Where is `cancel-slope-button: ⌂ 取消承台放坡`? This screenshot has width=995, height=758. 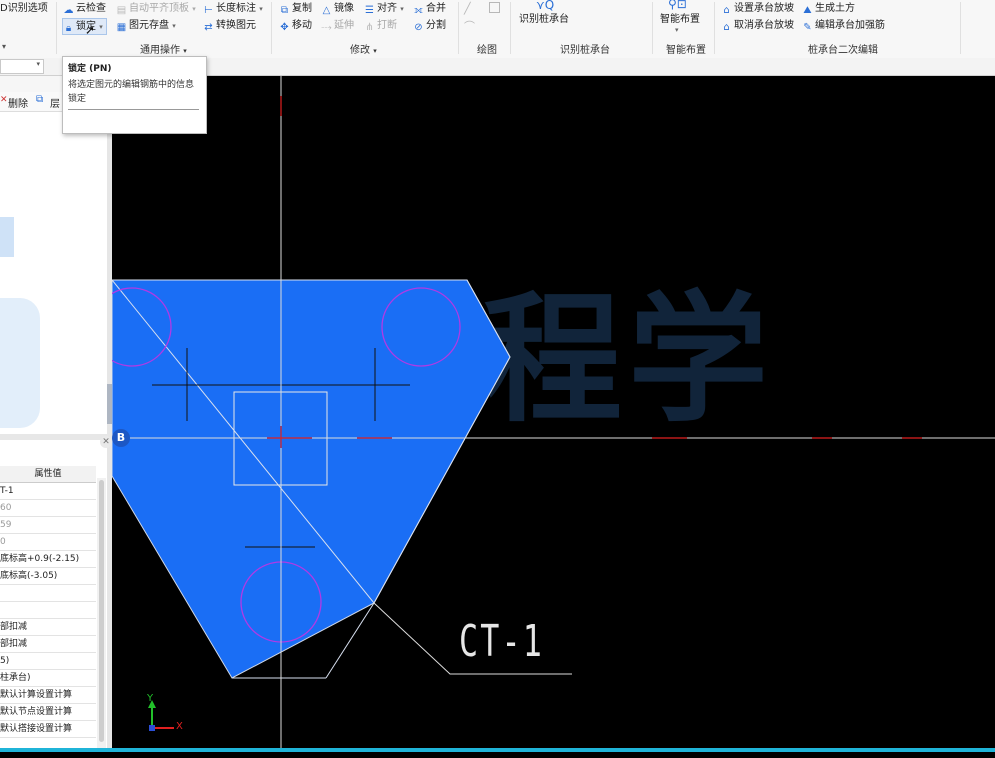 cancel-slope-button: ⌂ 取消承台放坡 is located at coordinates (757, 25).